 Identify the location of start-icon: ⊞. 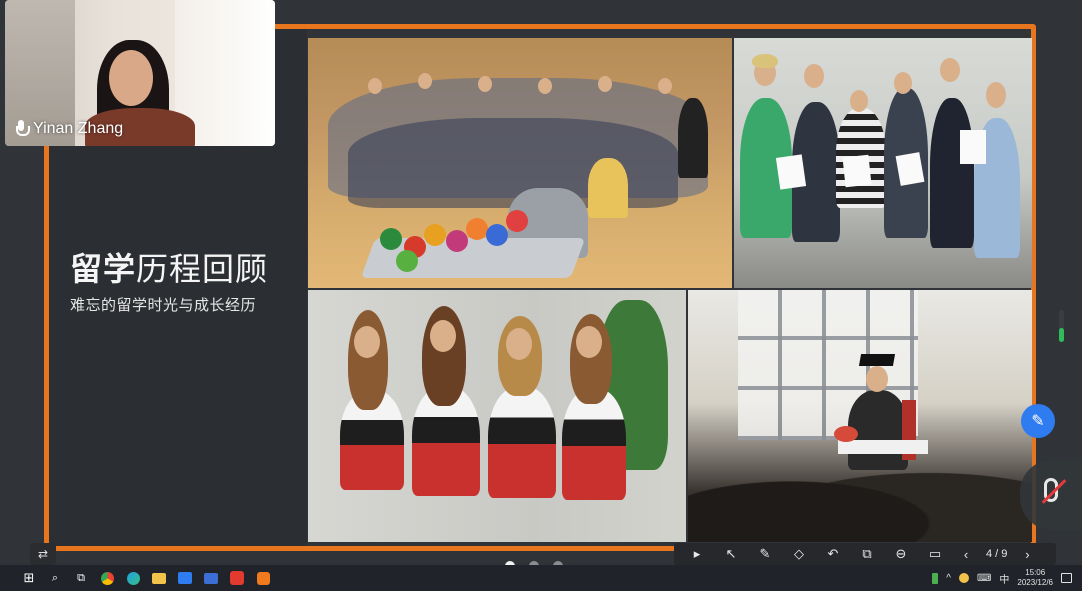
(29, 578).